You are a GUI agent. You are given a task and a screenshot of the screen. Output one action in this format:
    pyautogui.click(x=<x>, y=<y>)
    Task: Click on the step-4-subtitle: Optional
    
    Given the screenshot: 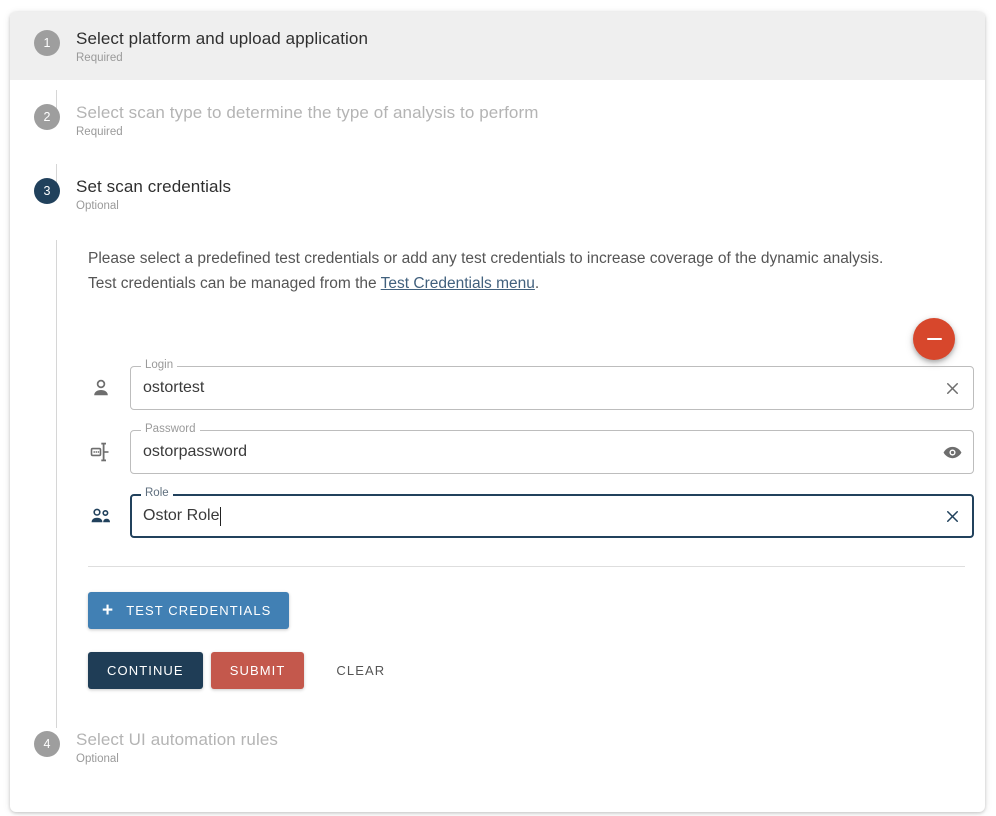 What is the action you would take?
    pyautogui.click(x=97, y=759)
    